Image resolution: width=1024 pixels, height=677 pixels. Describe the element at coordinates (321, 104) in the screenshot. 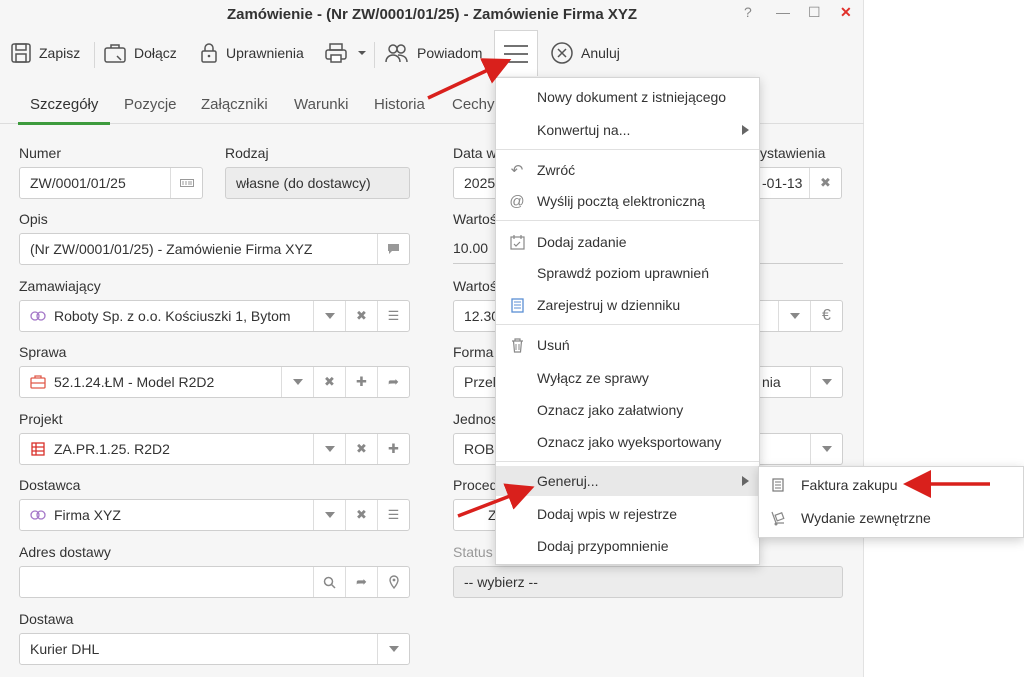

I see `tab-warunki: Warunki` at that location.